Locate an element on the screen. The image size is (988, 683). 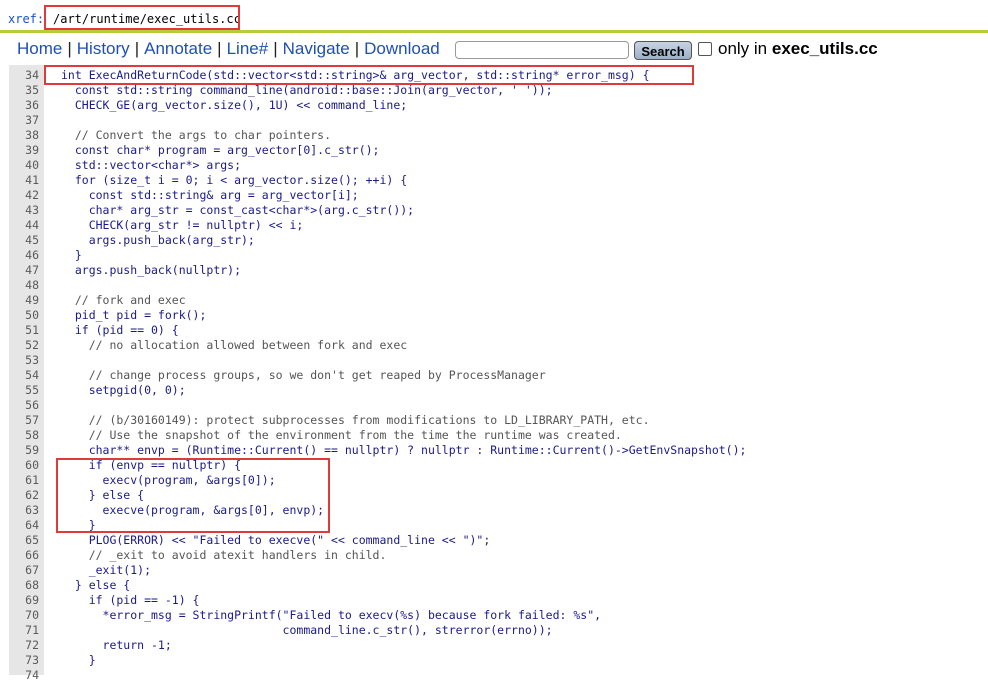
line-number-link: 51 is located at coordinates (24, 330).